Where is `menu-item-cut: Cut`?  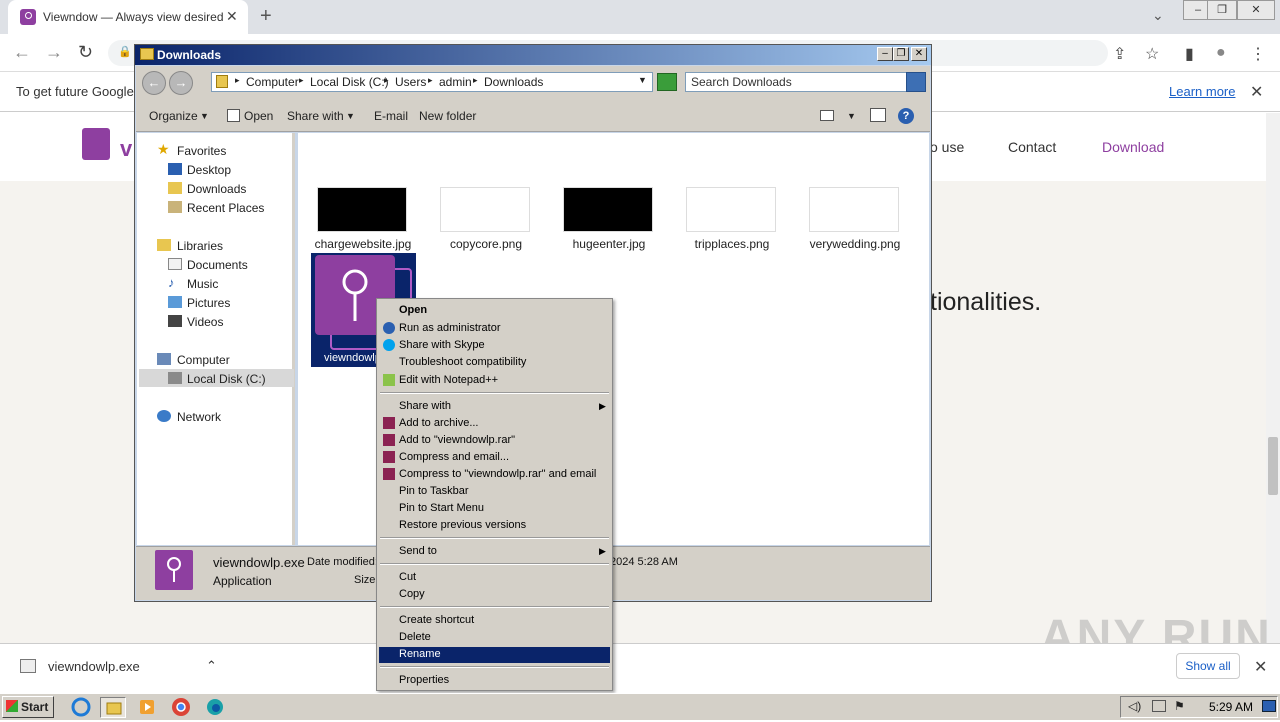
menu-item-cut: Cut is located at coordinates (407, 577).